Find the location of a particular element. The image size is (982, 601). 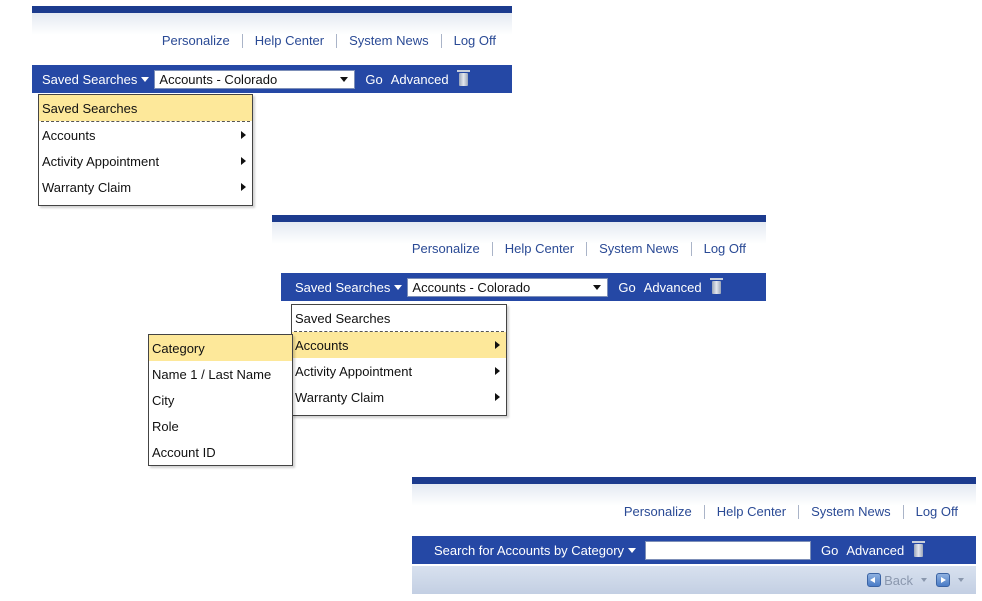

navigation-toolbar: Back is located at coordinates (694, 580).